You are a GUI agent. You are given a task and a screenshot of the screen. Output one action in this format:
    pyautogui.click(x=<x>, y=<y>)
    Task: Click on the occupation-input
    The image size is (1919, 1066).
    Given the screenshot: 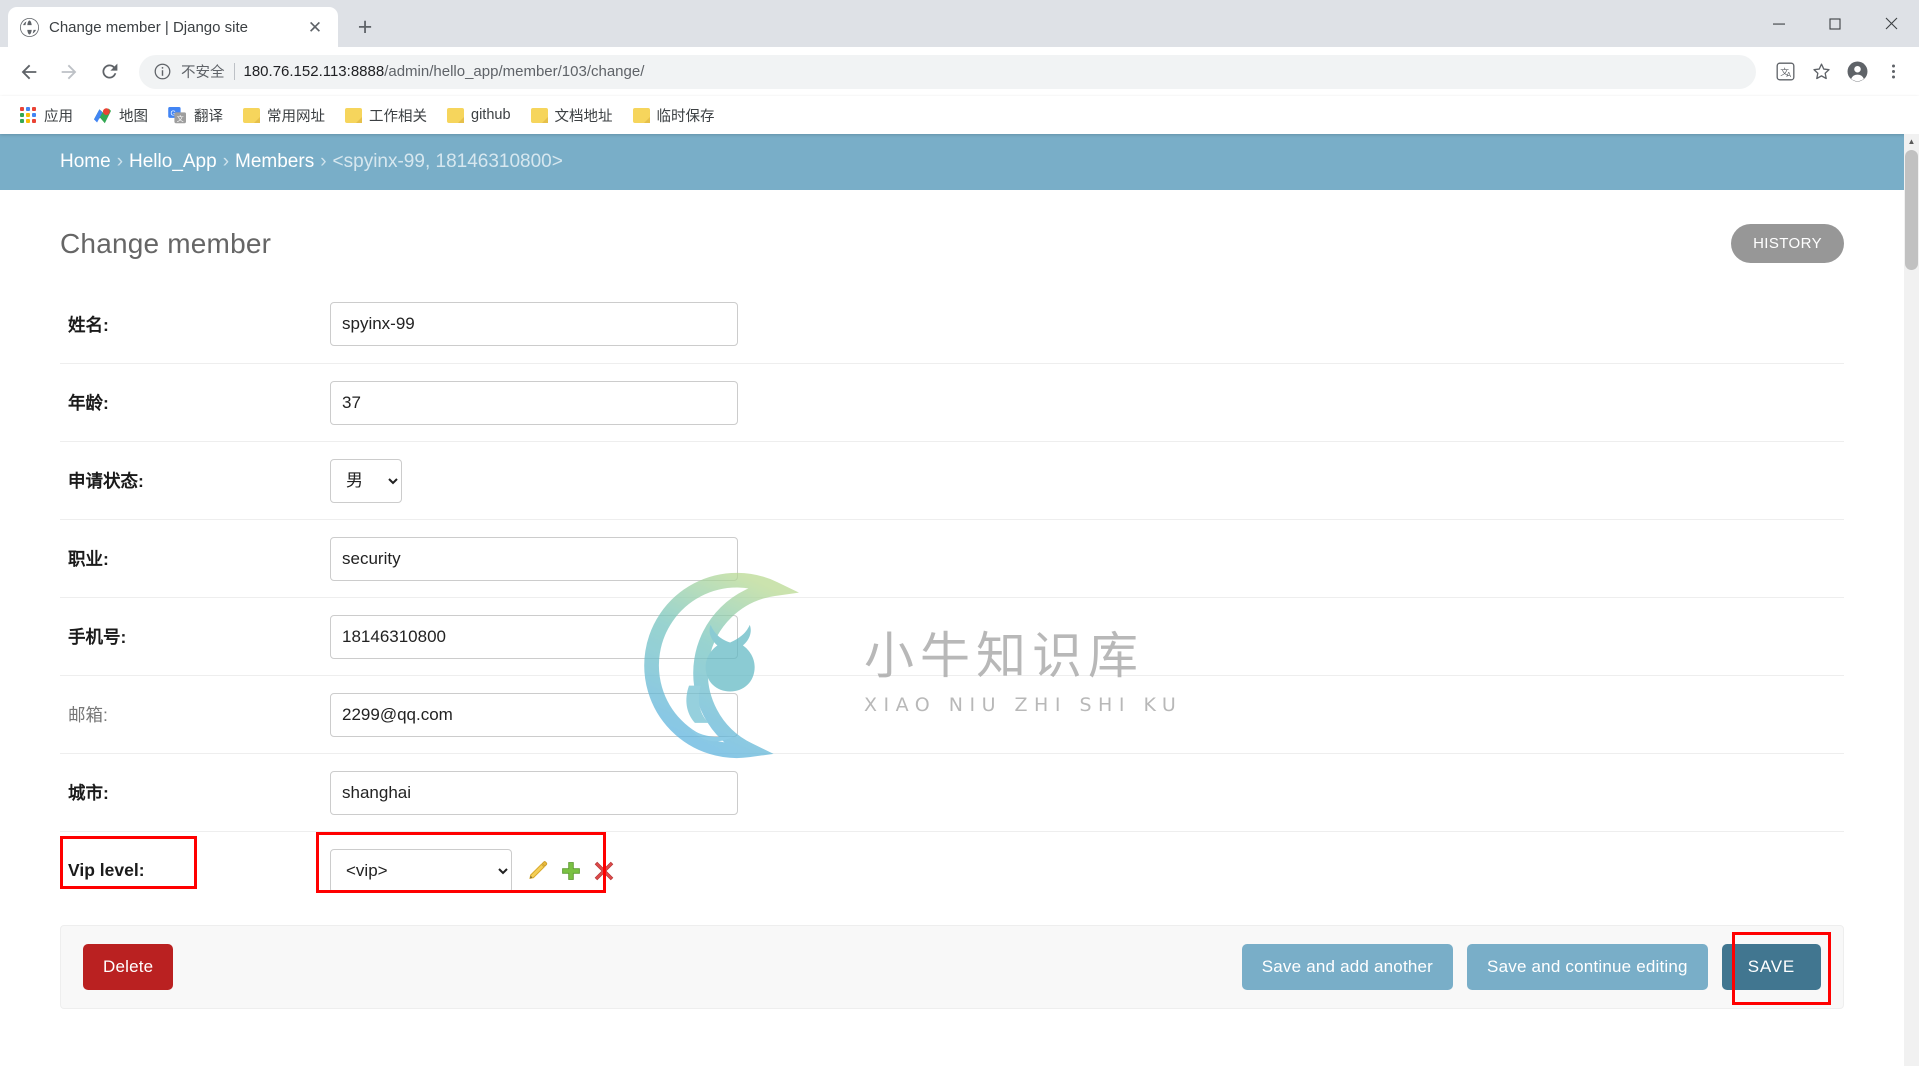 What is the action you would take?
    pyautogui.click(x=534, y=558)
    